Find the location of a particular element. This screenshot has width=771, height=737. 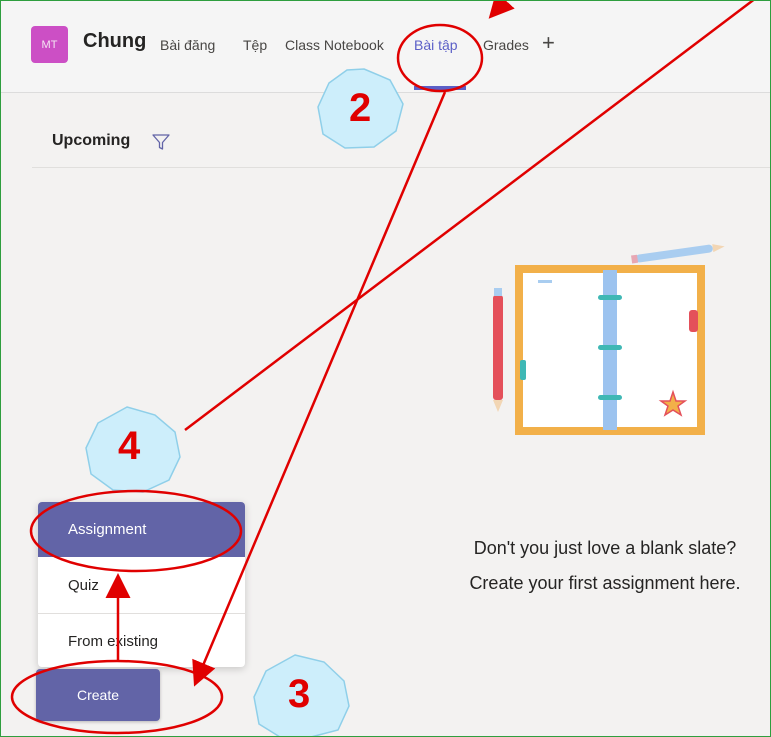

menu-item-from-existing: From existing is located at coordinates (141, 640).